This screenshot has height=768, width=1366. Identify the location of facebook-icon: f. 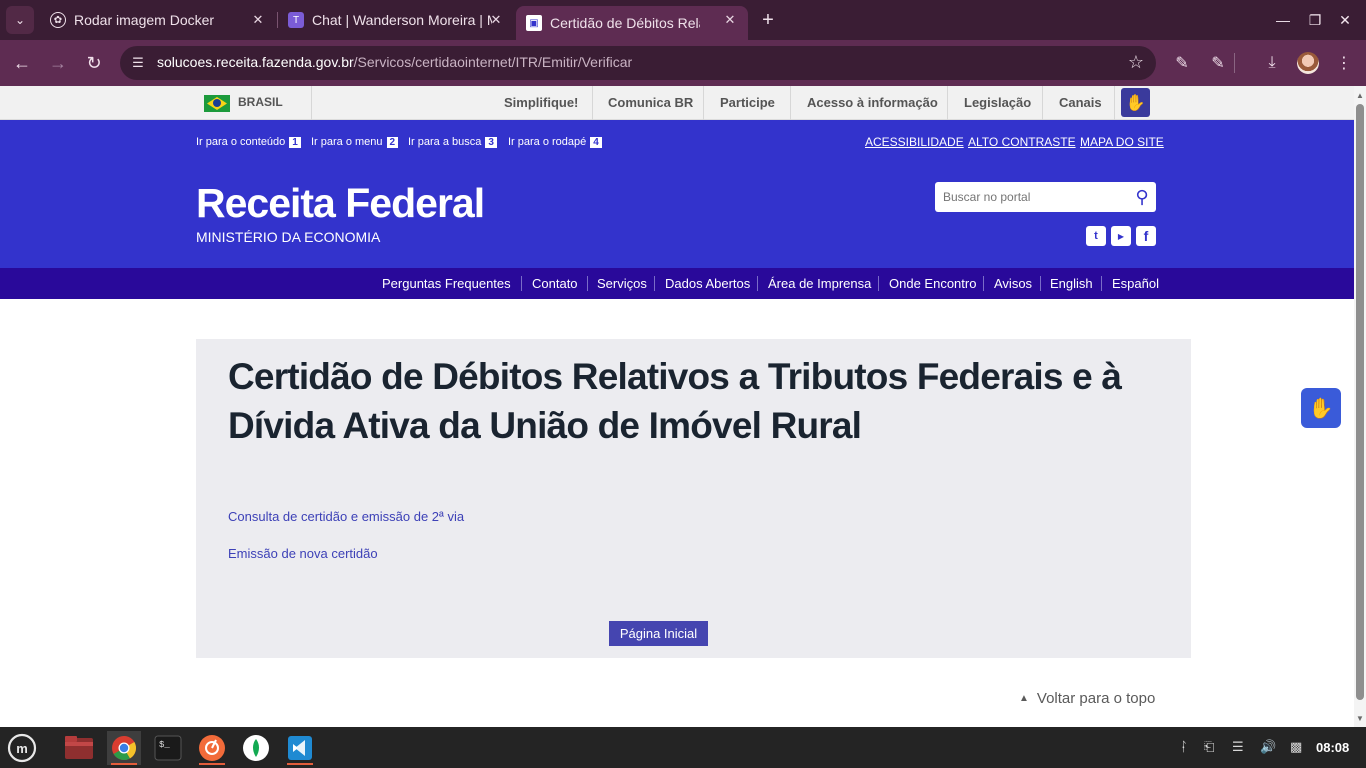
(1146, 236).